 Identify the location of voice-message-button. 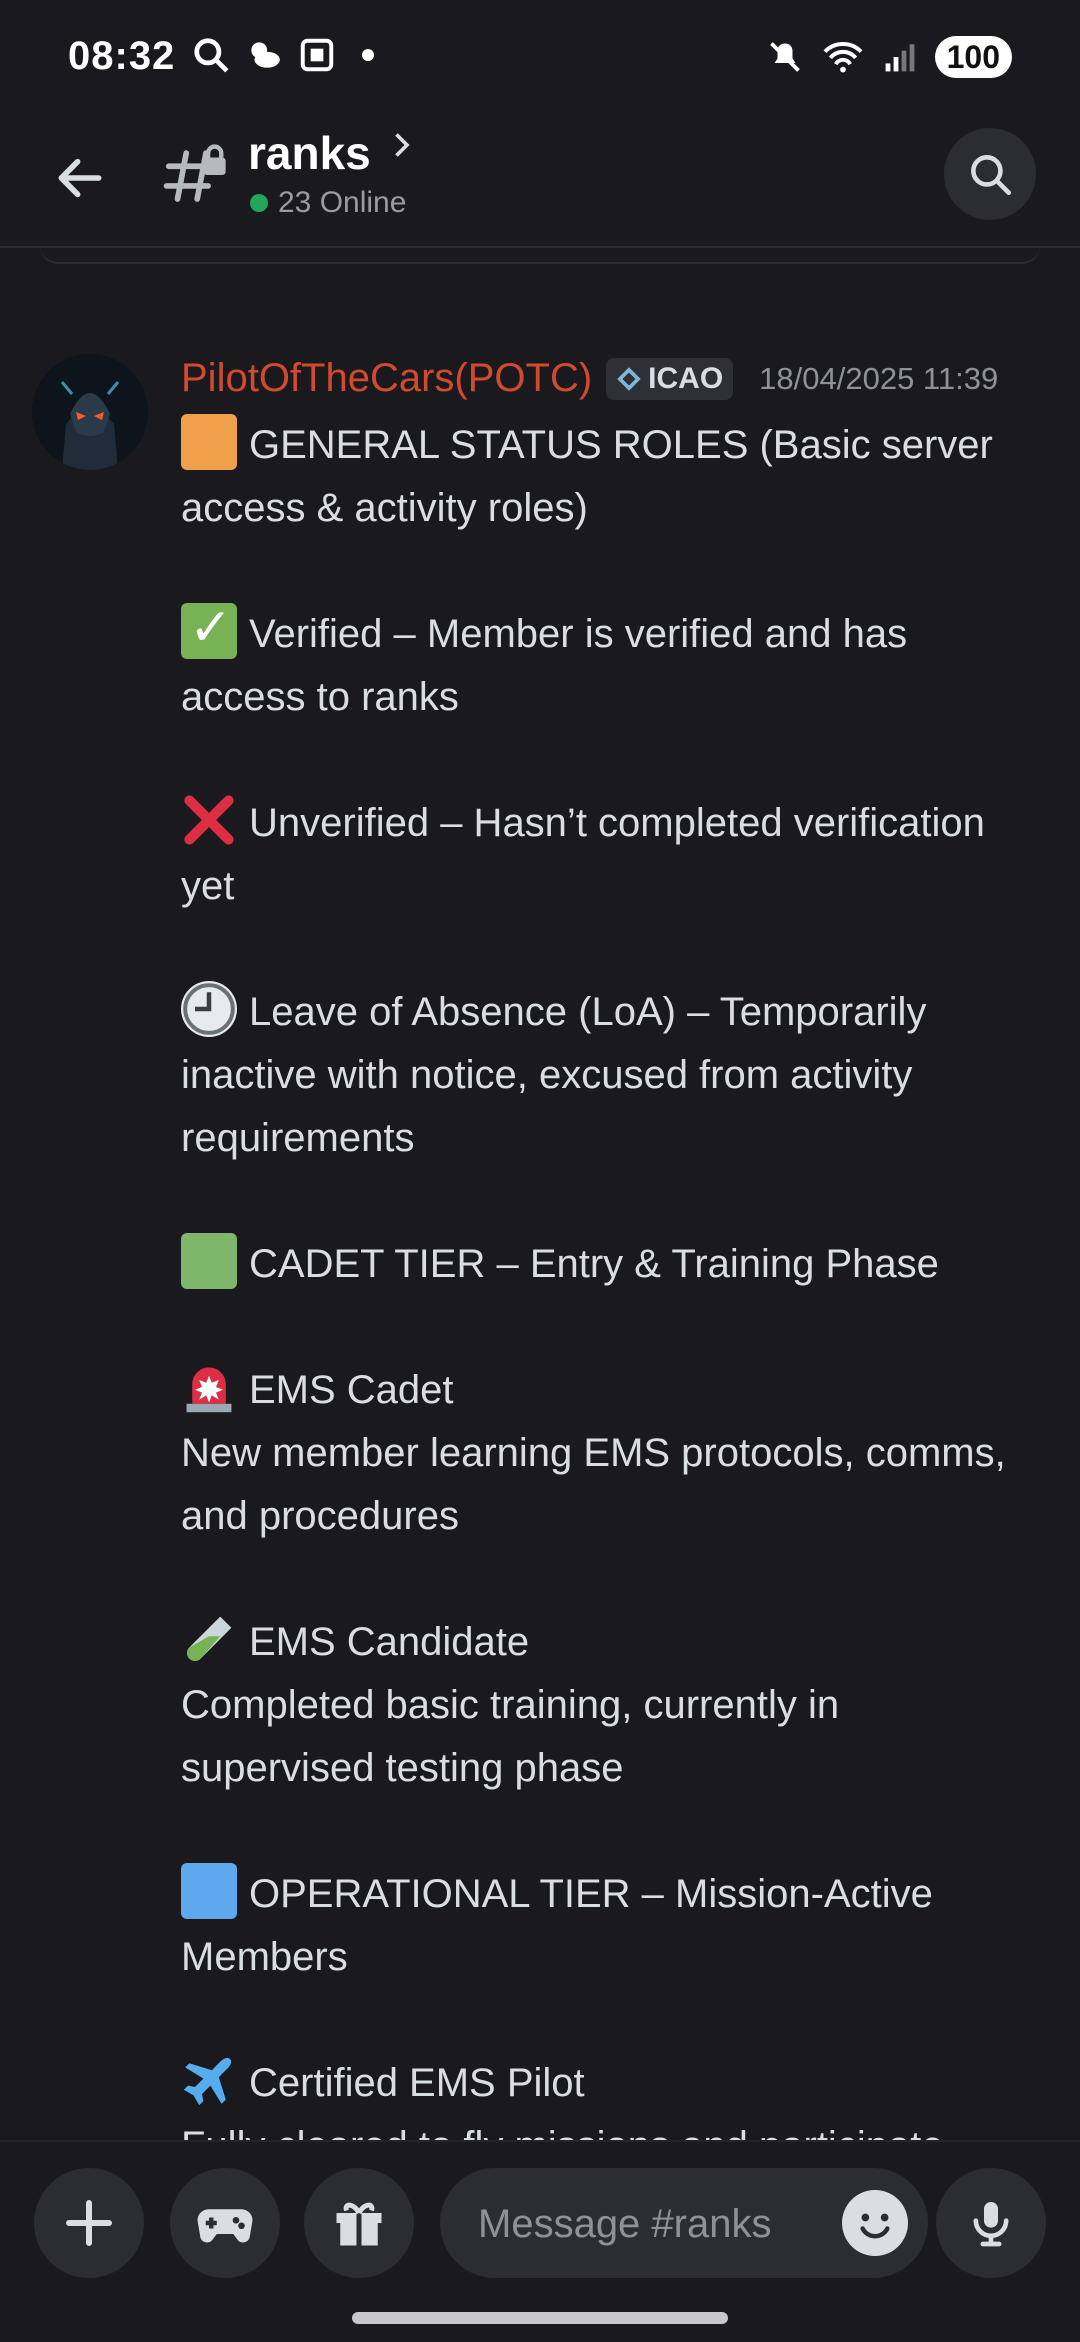
(991, 2223).